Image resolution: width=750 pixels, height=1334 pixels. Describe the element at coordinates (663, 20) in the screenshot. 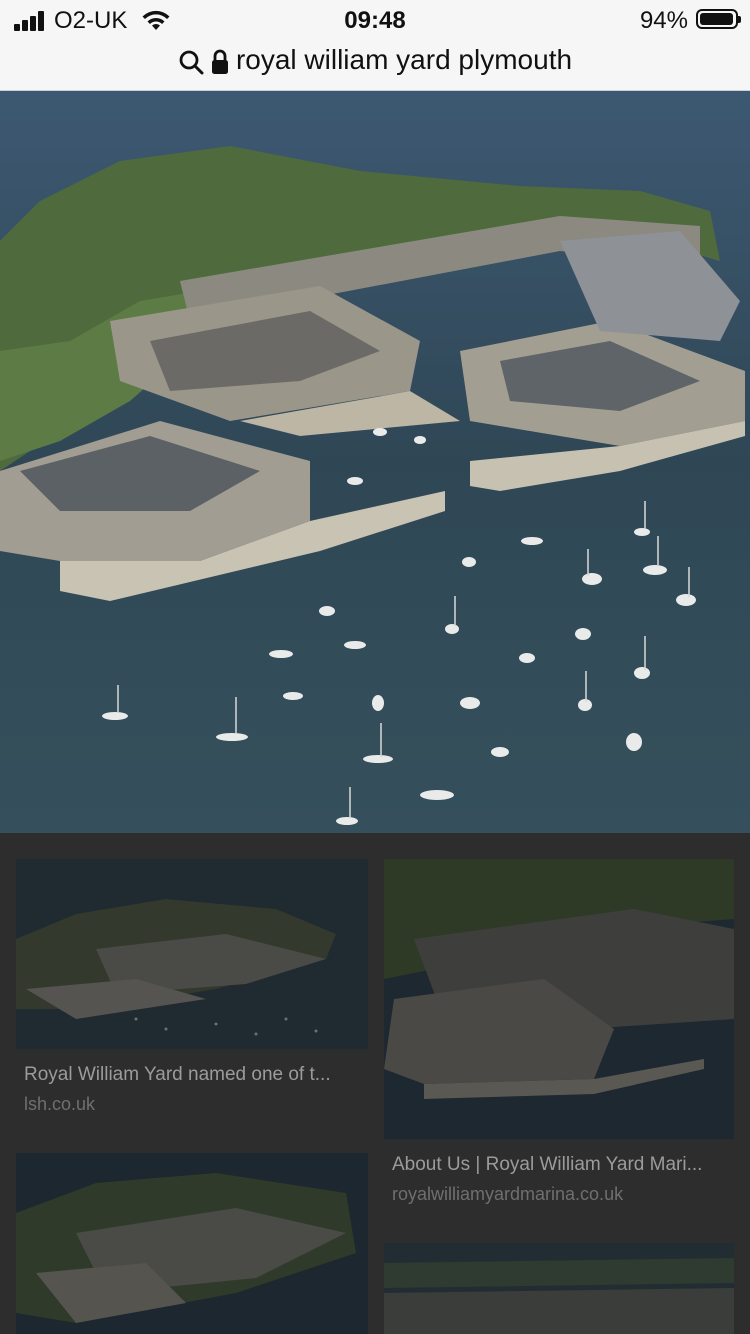

I see `battery-percentage: 94%` at that location.